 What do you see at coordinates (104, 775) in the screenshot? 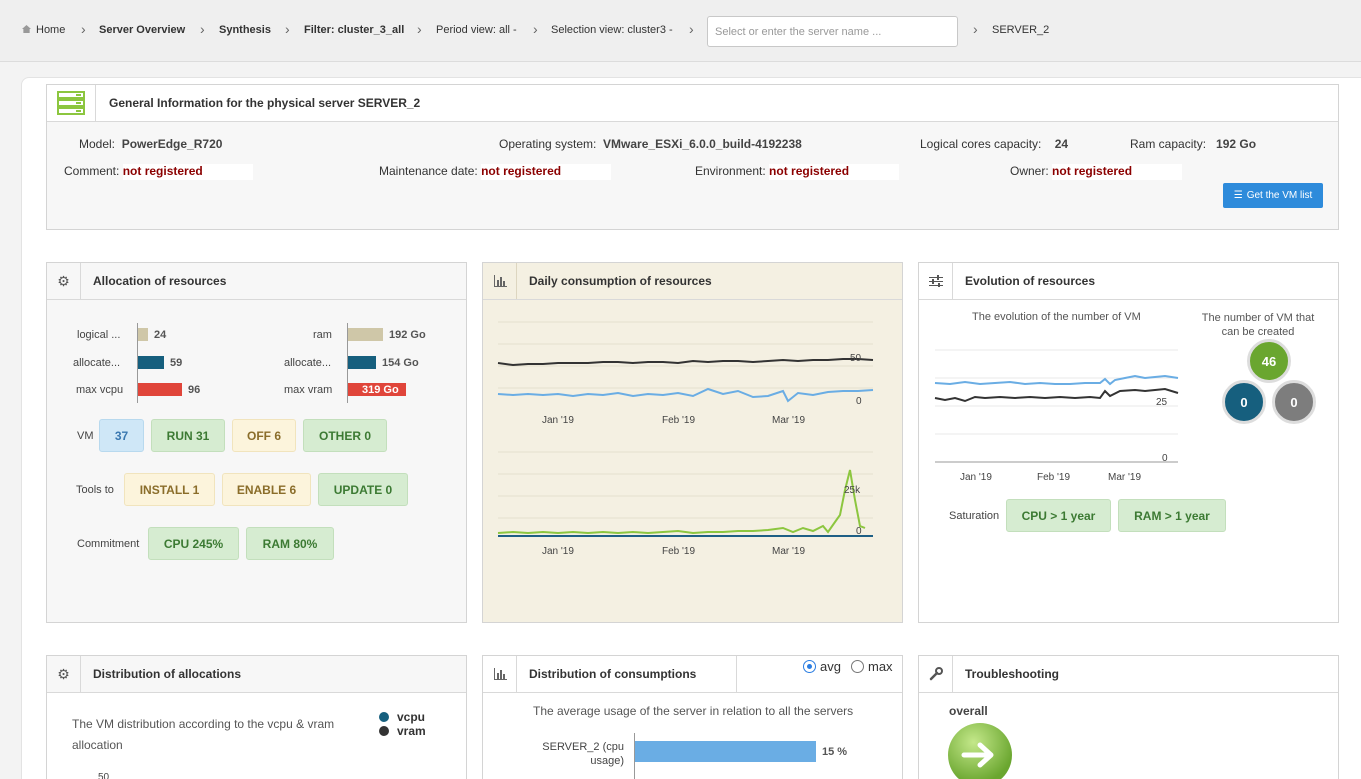
I see `dist-alloc-tick: 50` at bounding box center [104, 775].